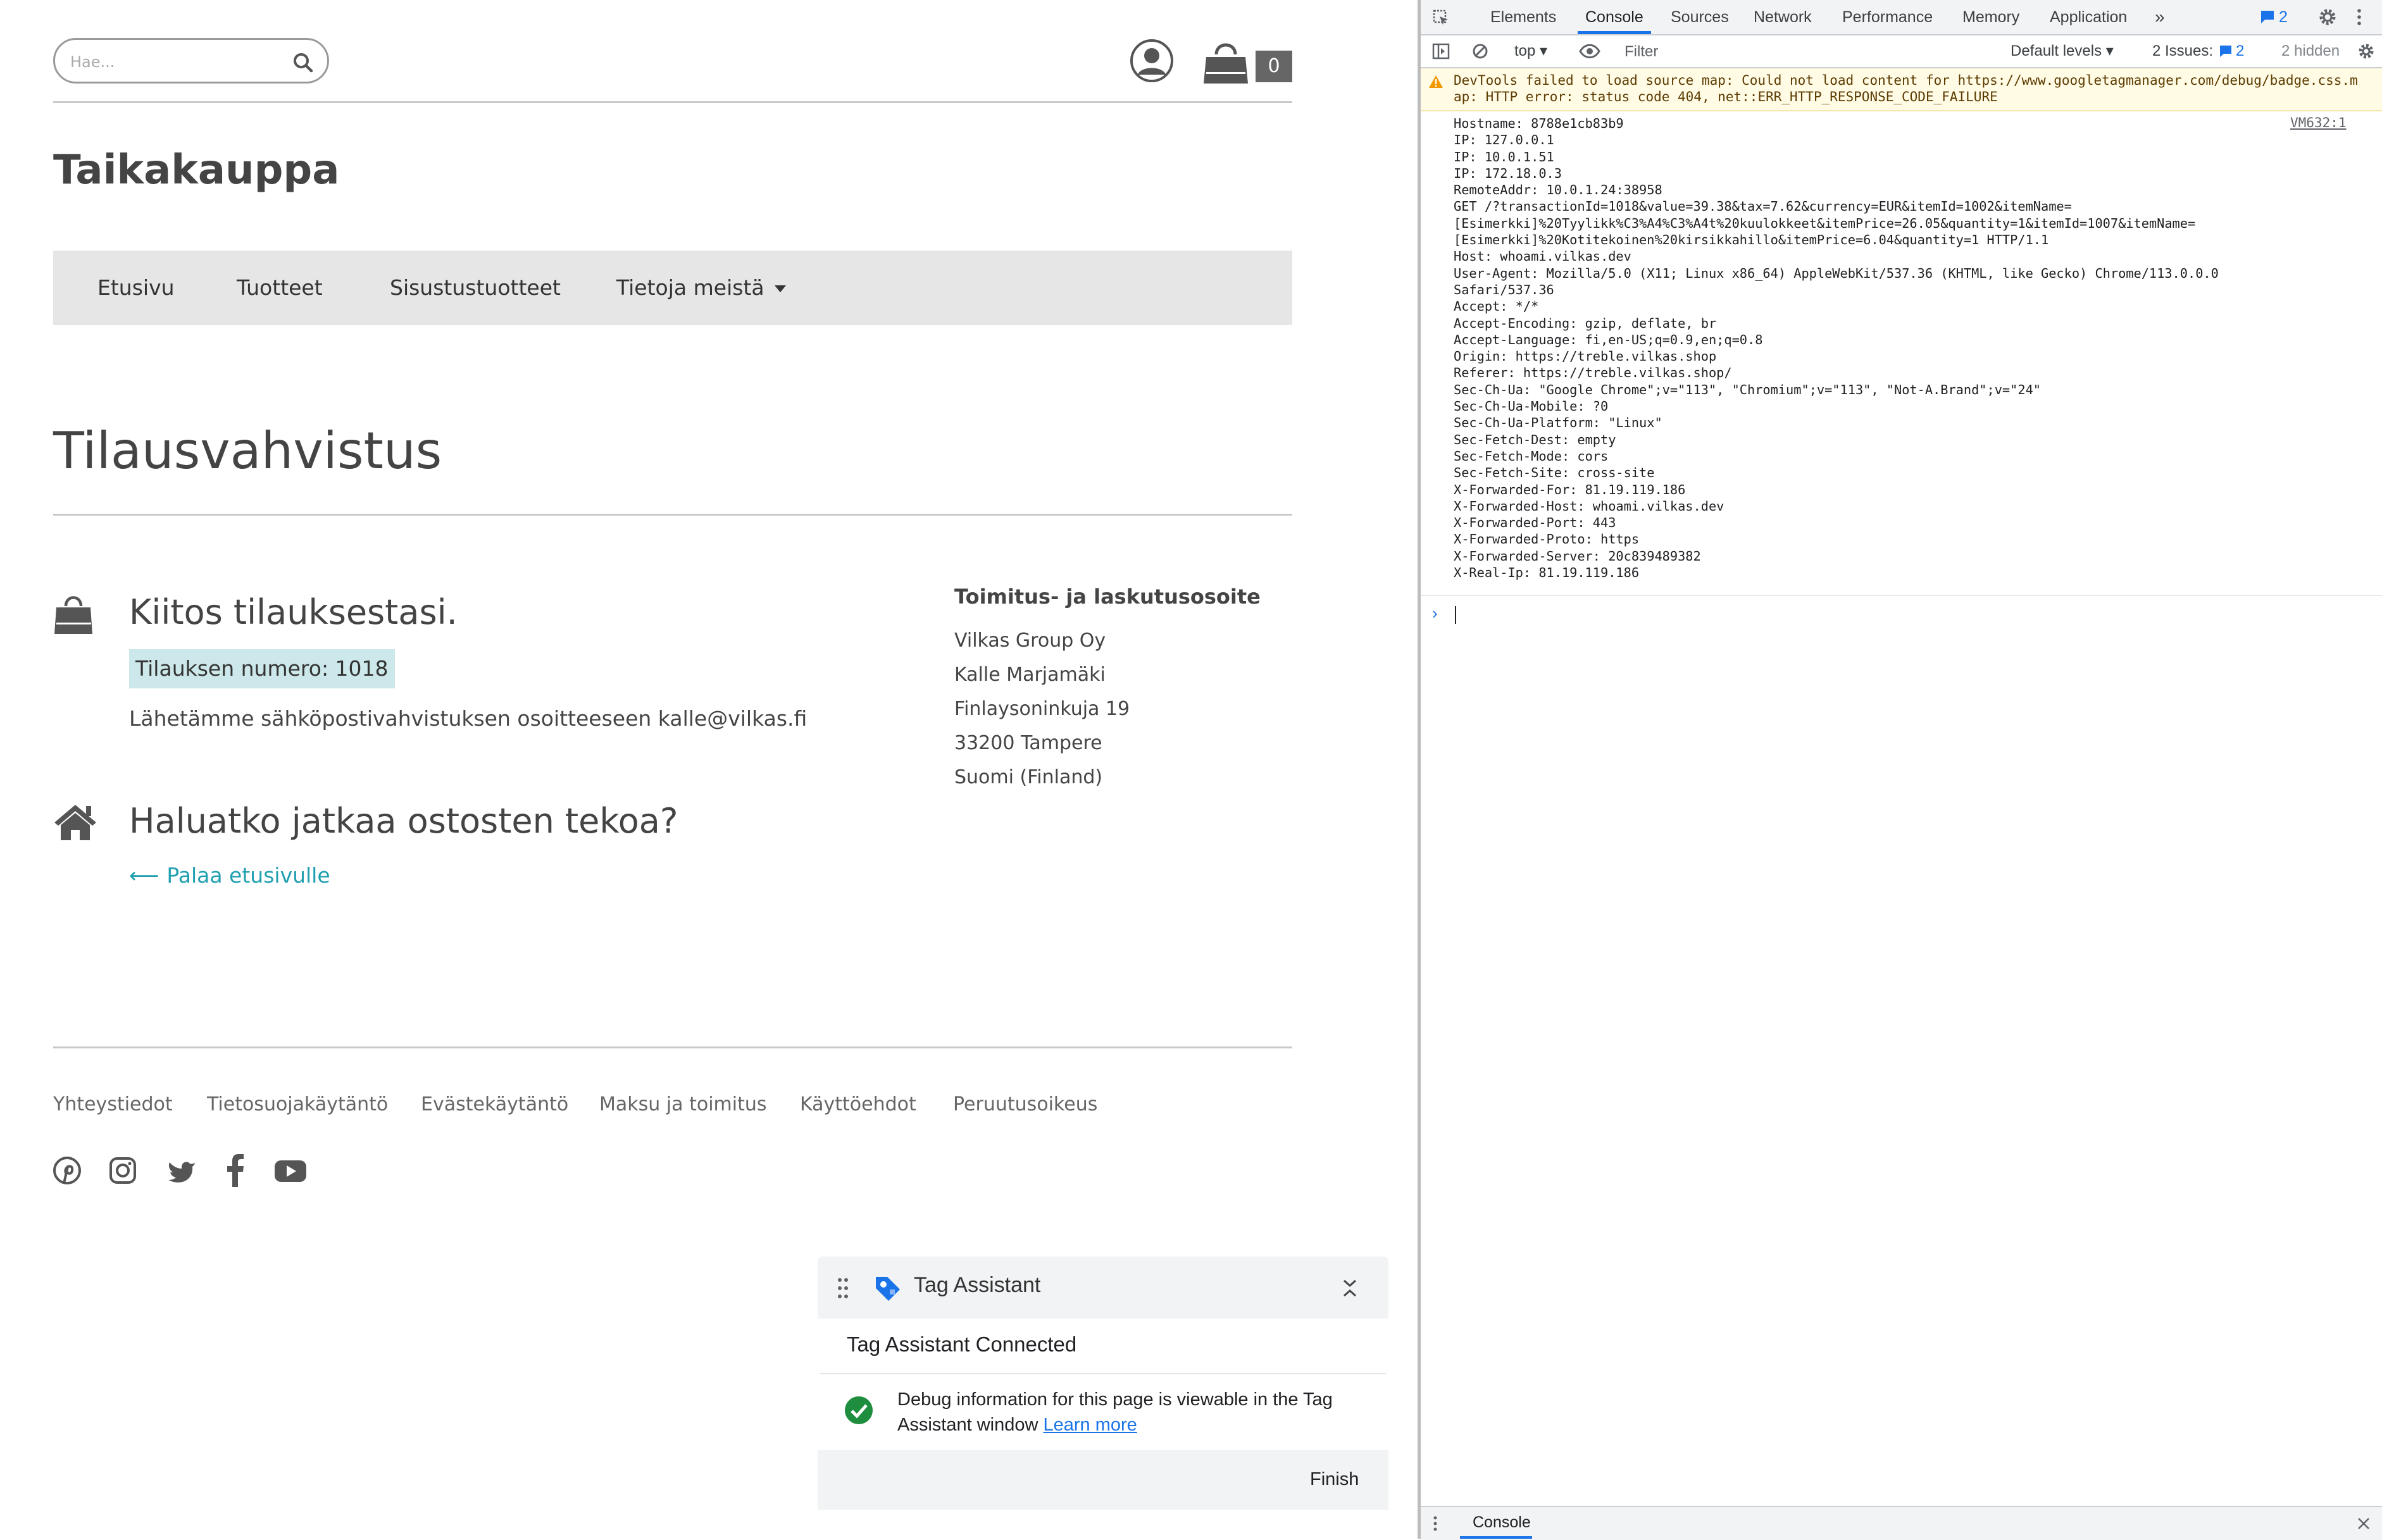  I want to click on tab-application: Application, so click(2088, 17).